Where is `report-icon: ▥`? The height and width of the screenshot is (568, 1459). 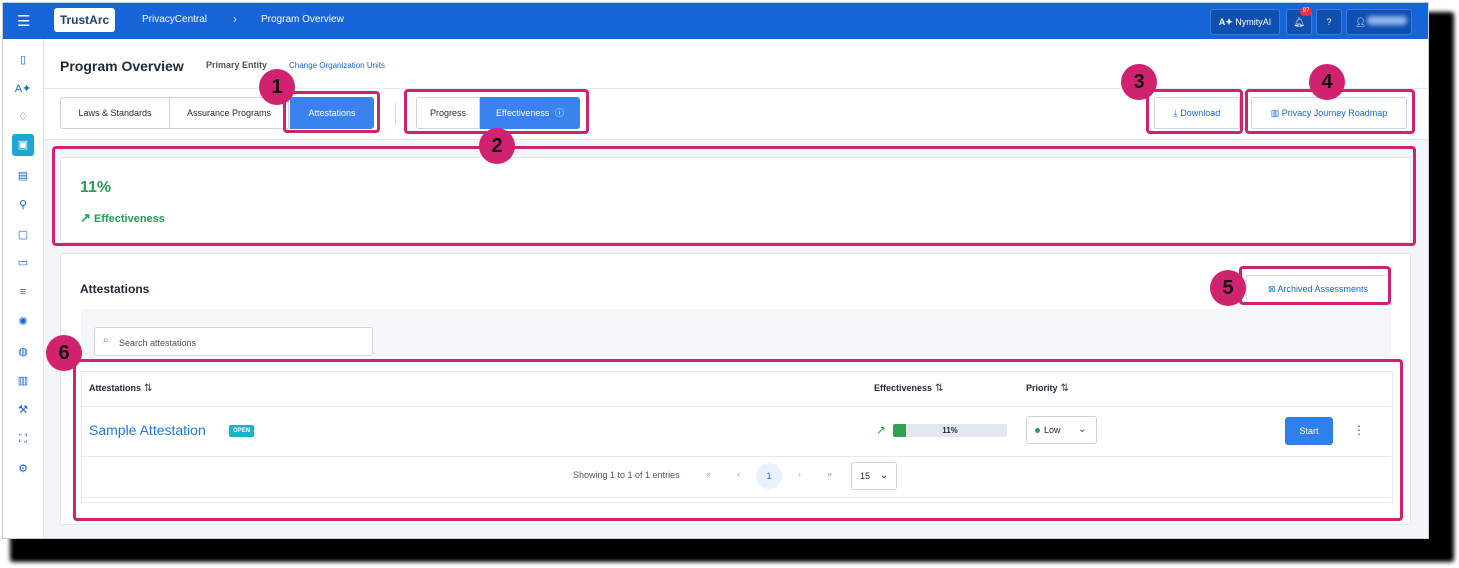 report-icon: ▥ is located at coordinates (23, 381).